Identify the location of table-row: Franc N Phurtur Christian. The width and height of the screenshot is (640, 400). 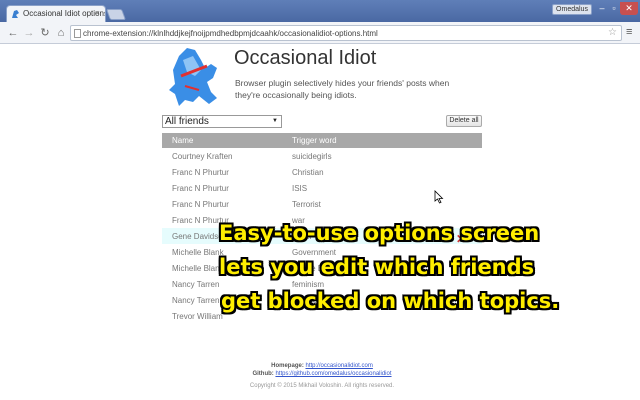
(322, 172).